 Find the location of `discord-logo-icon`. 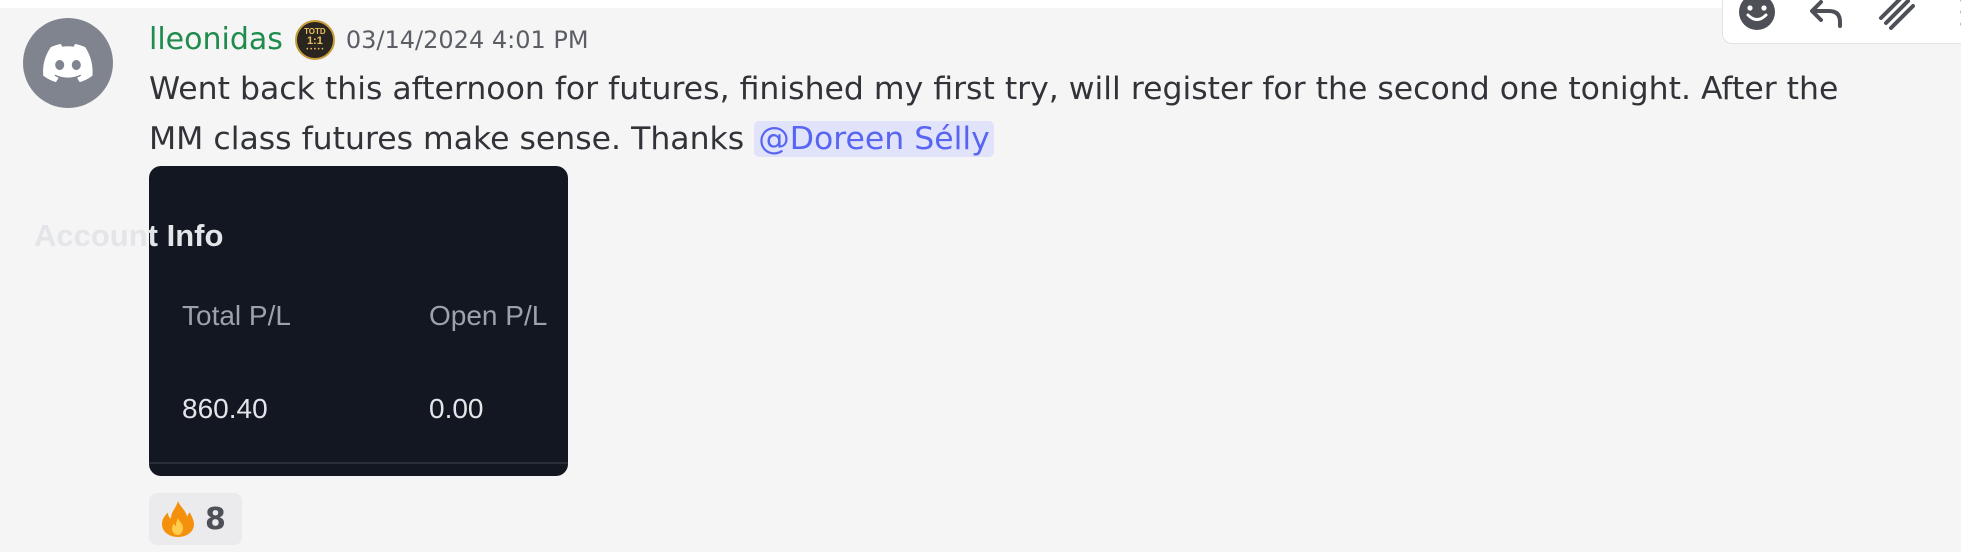

discord-logo-icon is located at coordinates (68, 63).